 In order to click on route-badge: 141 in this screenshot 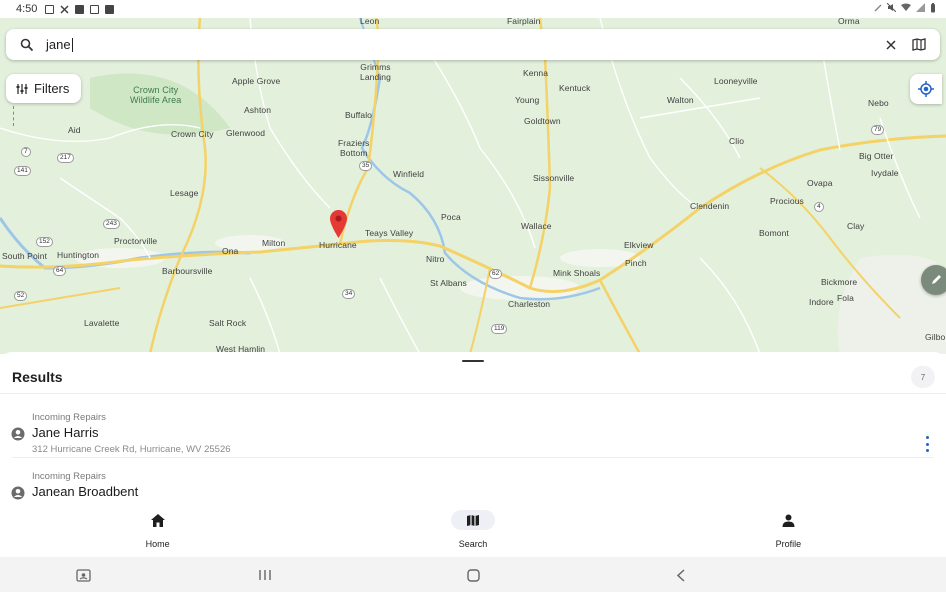, I will do `click(22, 171)`.